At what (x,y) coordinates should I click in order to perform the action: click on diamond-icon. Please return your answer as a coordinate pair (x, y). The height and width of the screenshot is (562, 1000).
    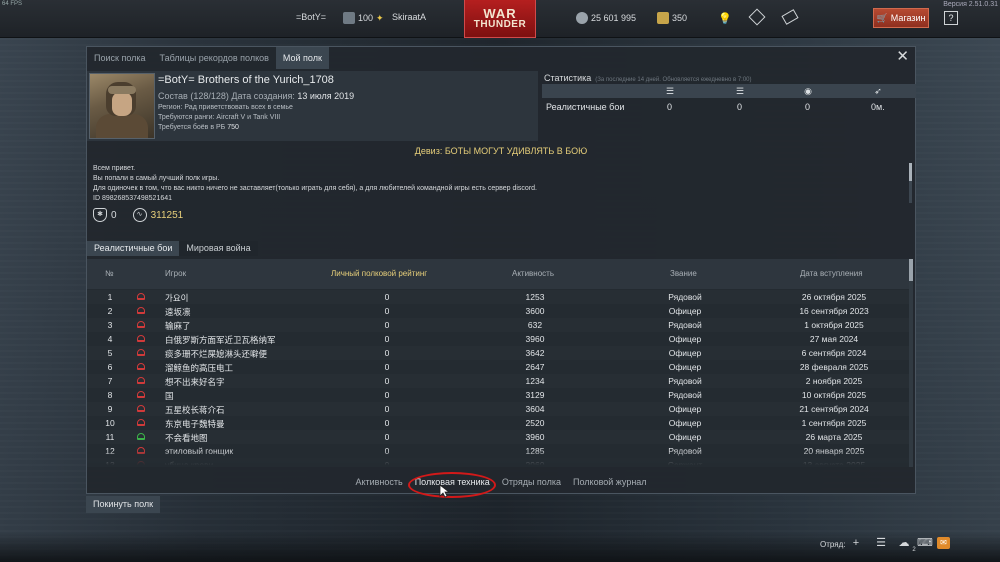
    Looking at the image, I should click on (757, 17).